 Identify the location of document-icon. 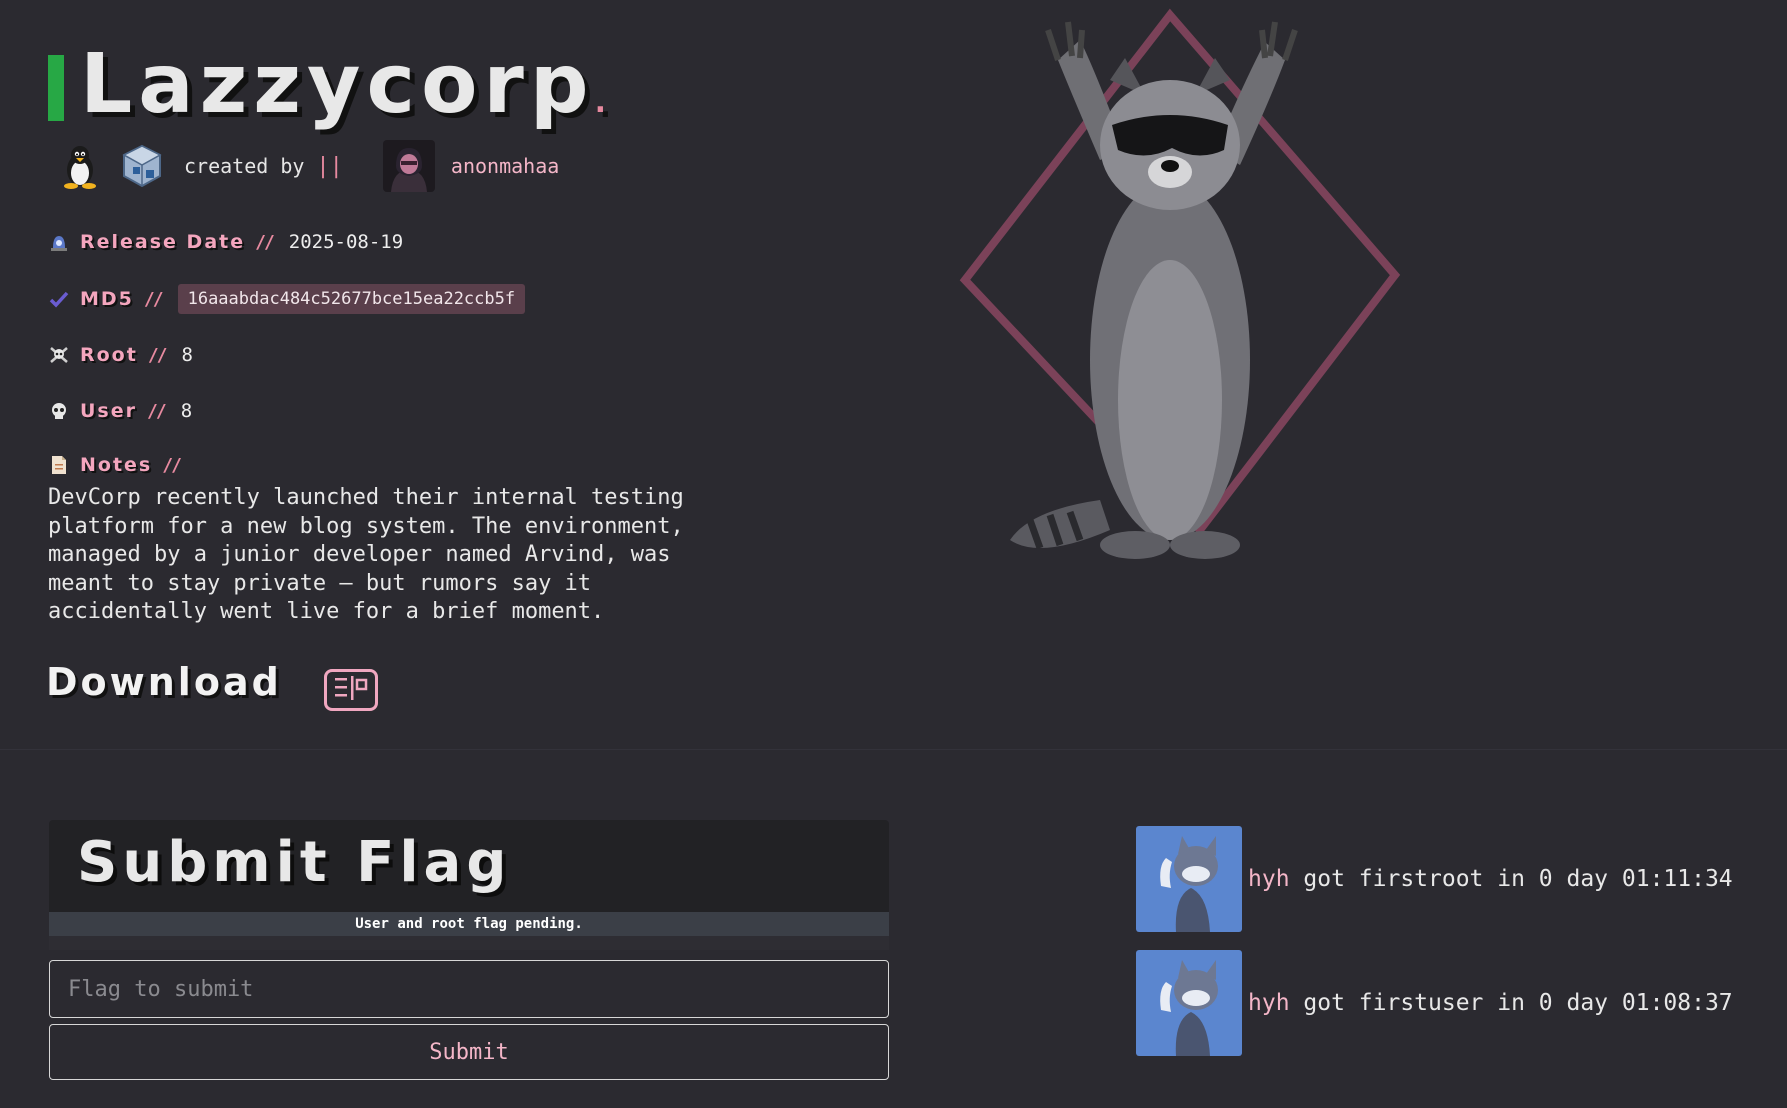
(59, 465).